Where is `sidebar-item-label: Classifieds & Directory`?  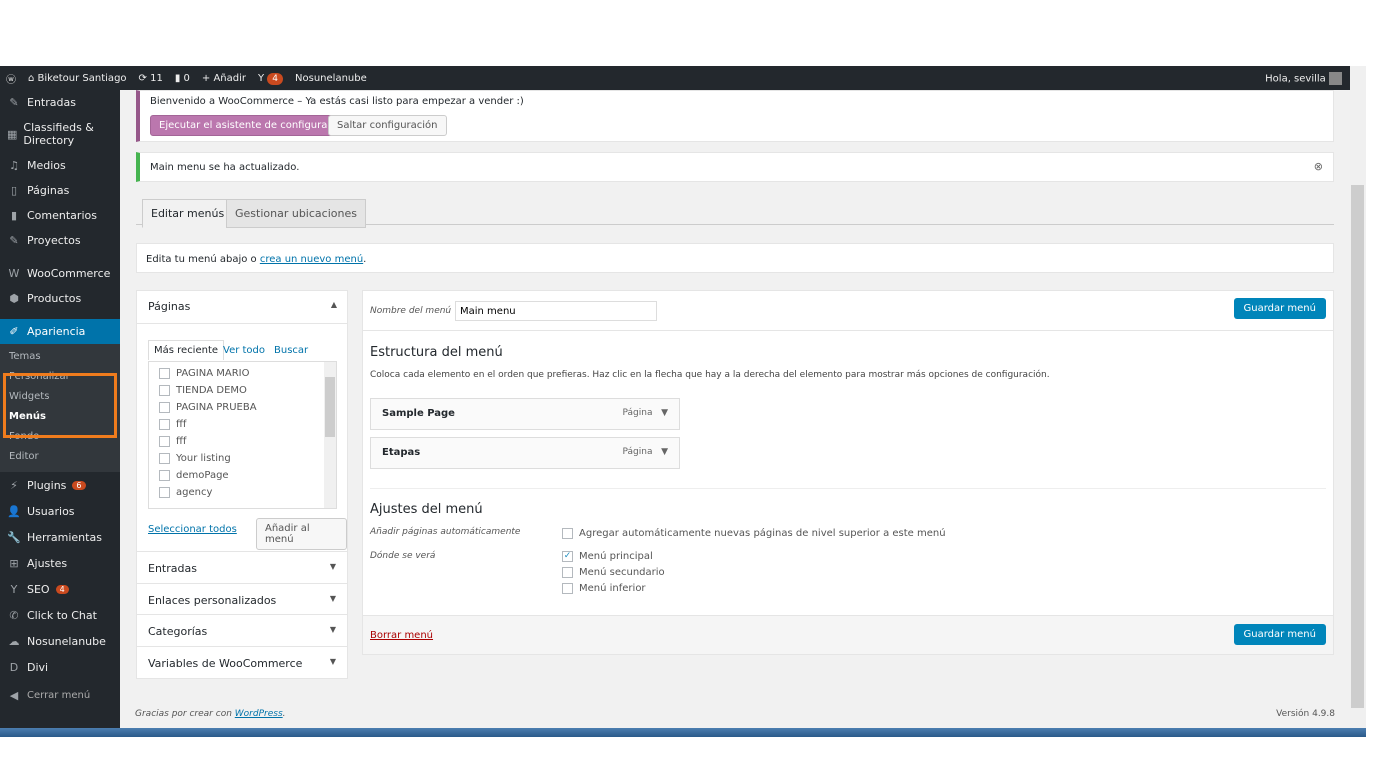
sidebar-item-label: Classifieds & Directory is located at coordinates (58, 134).